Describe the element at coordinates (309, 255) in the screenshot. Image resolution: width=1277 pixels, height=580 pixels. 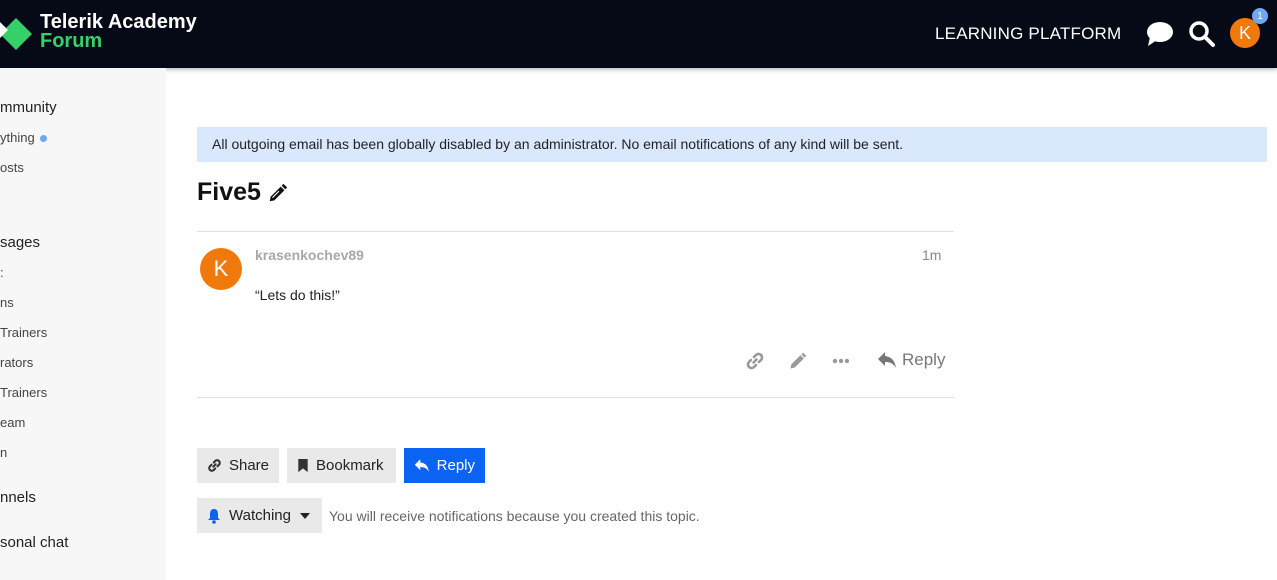
I see `post-username: krasenkochev89` at that location.